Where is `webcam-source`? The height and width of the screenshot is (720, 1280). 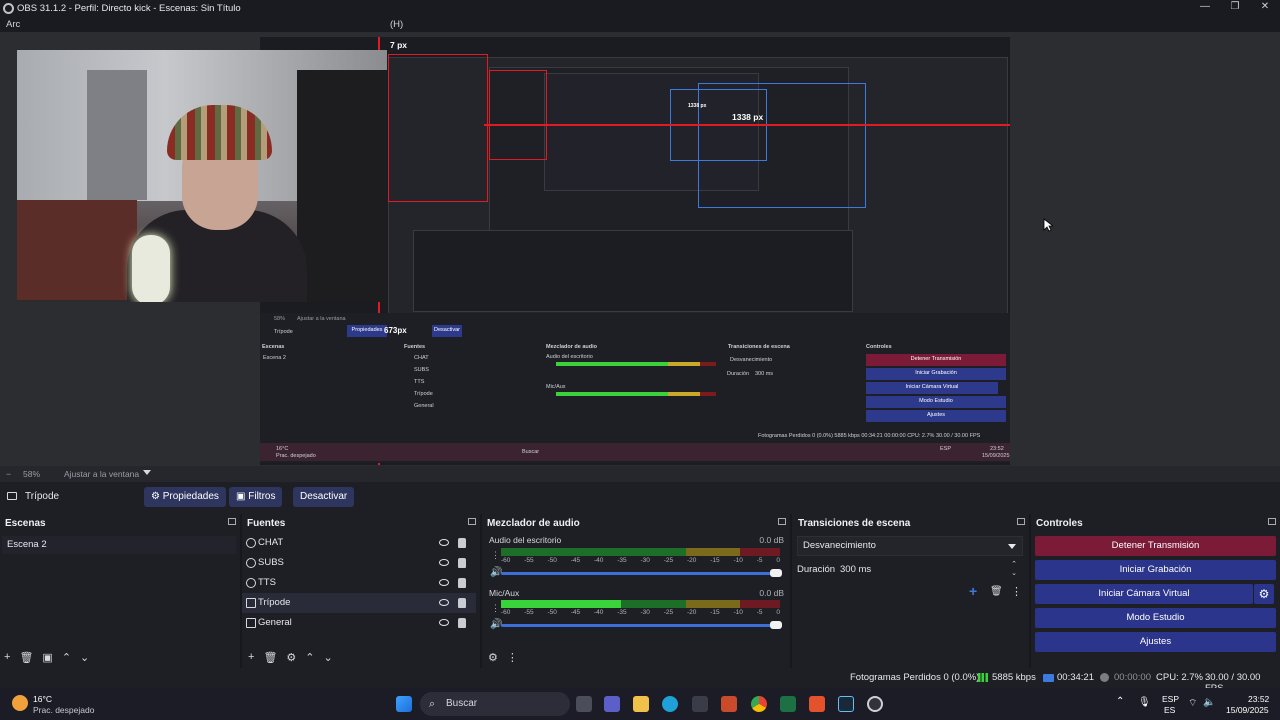
webcam-source is located at coordinates (202, 176).